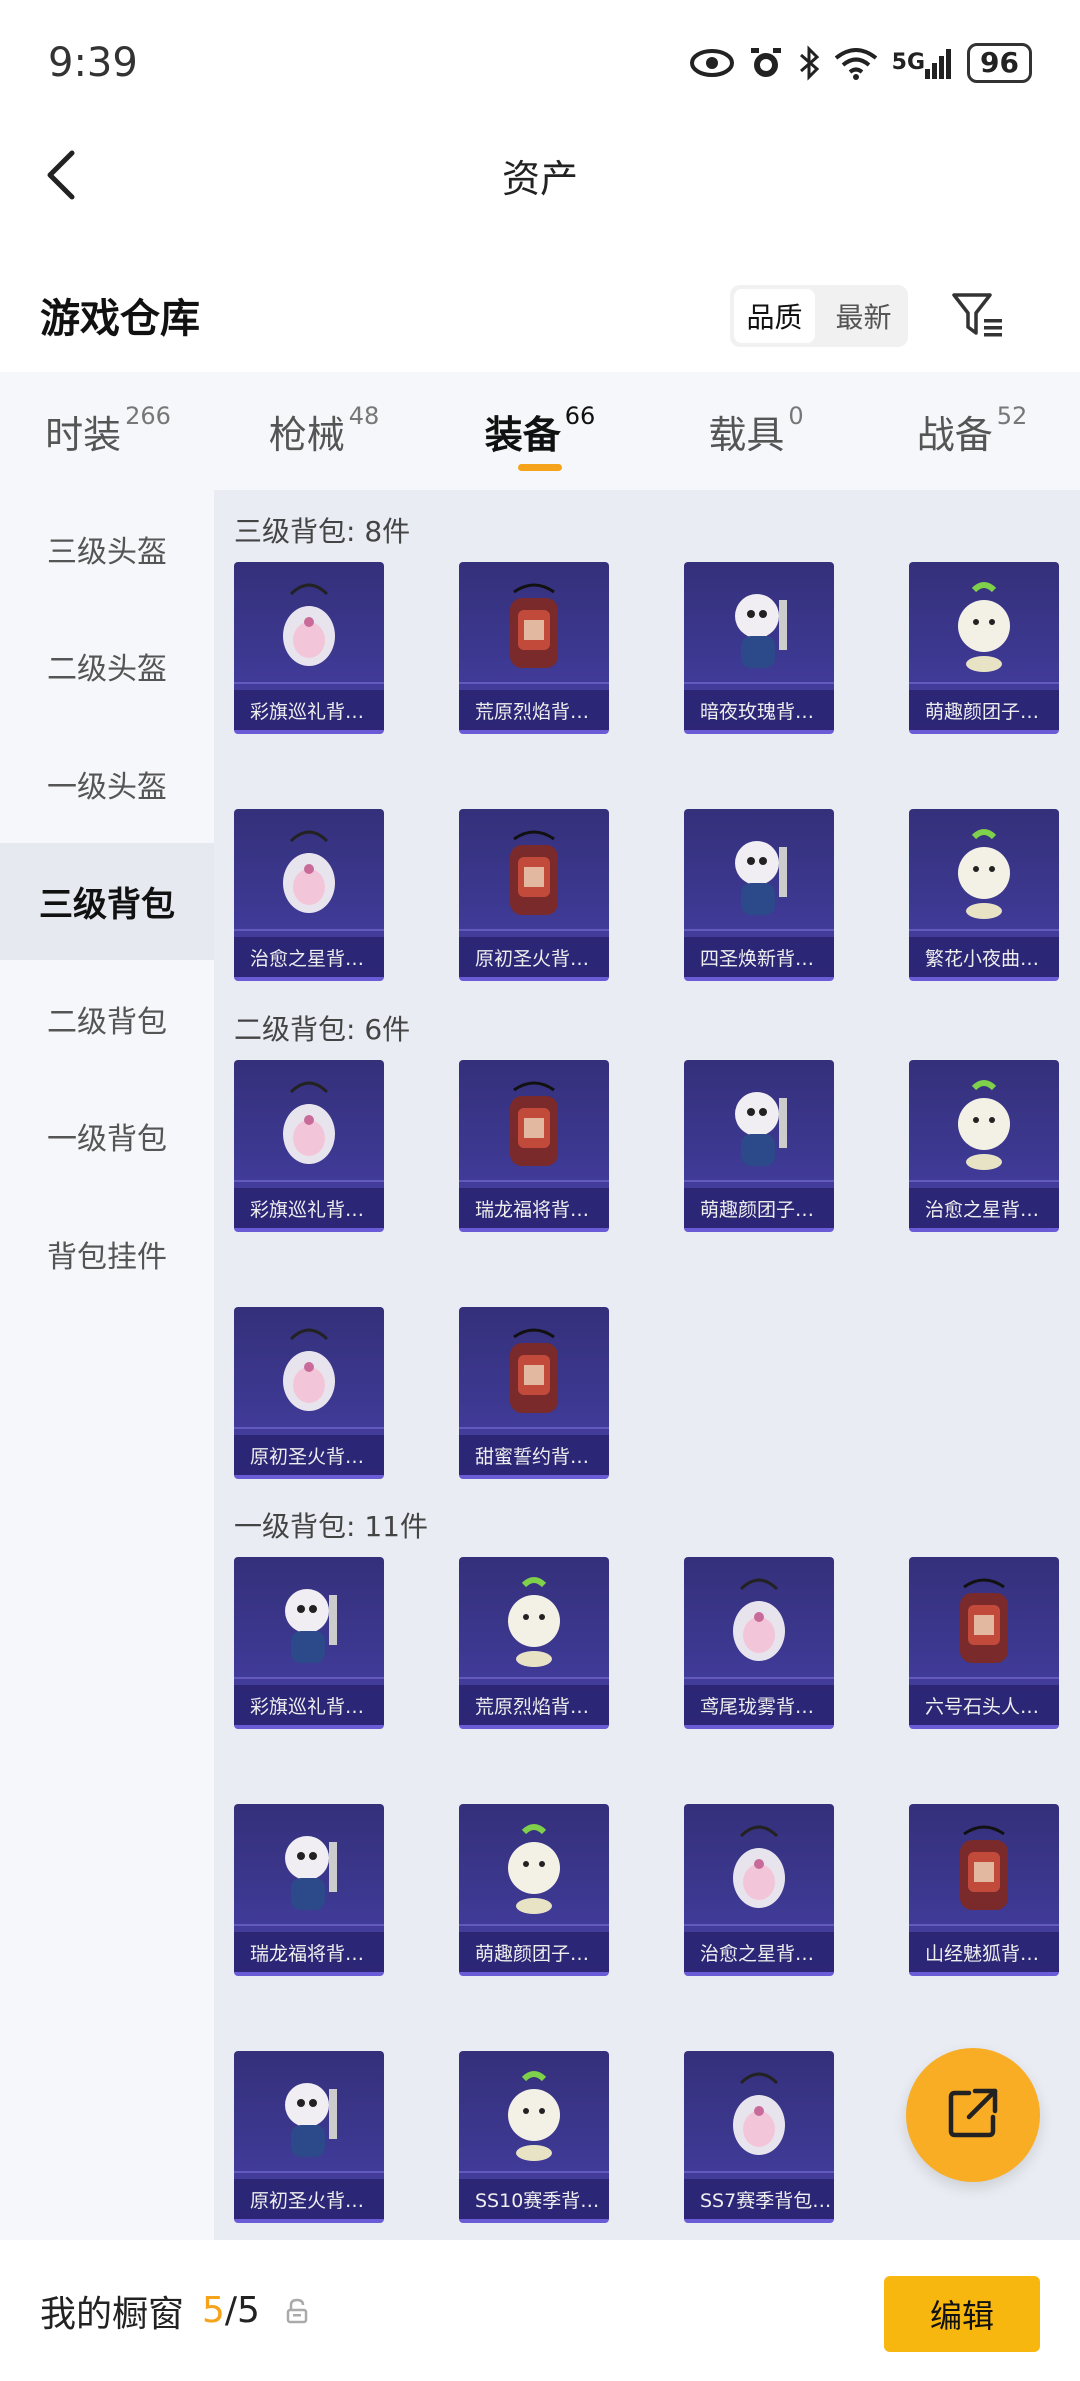 This screenshot has width=1080, height=2381. What do you see at coordinates (540, 467) in the screenshot?
I see `active-tab-indicator` at bounding box center [540, 467].